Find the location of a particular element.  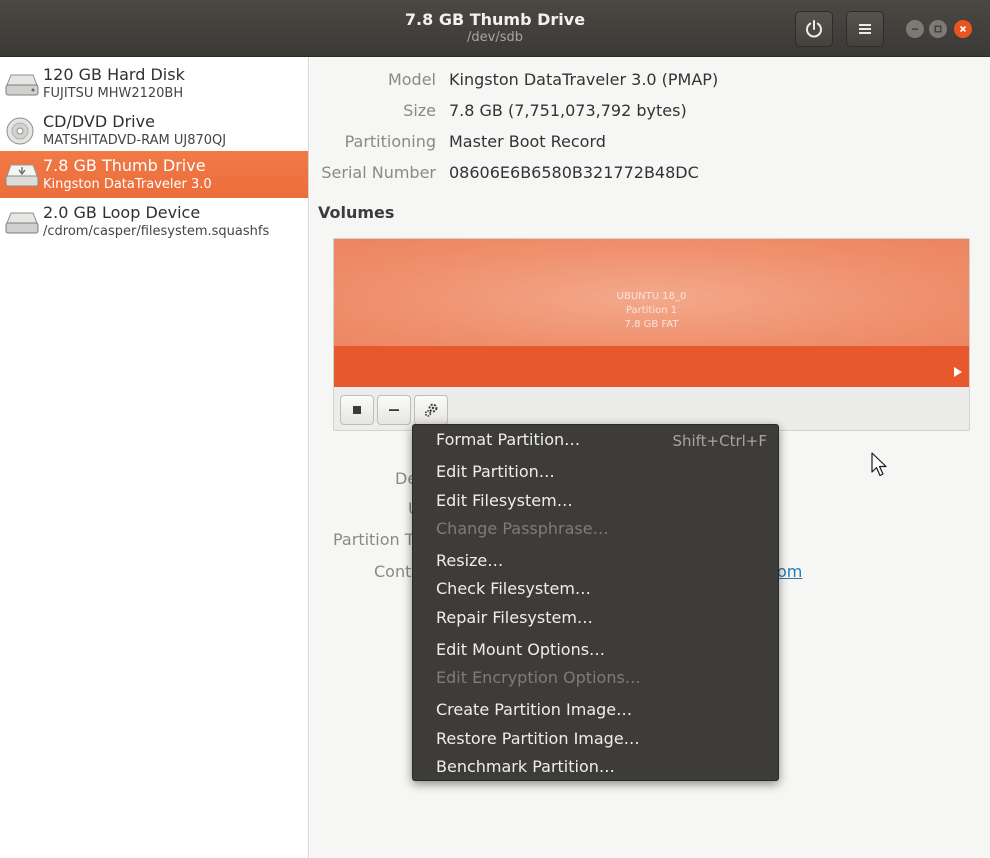

maximize-button is located at coordinates (938, 29).